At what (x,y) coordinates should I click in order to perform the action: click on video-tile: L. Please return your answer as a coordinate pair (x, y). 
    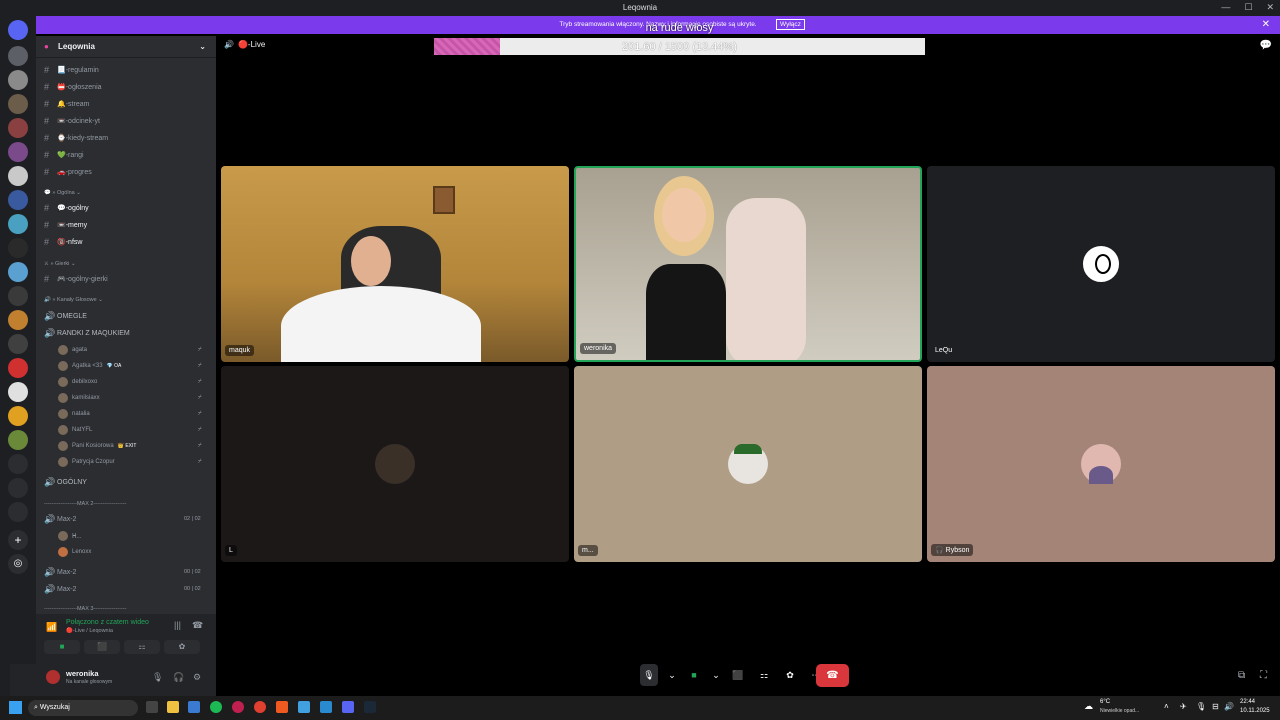
    Looking at the image, I should click on (395, 464).